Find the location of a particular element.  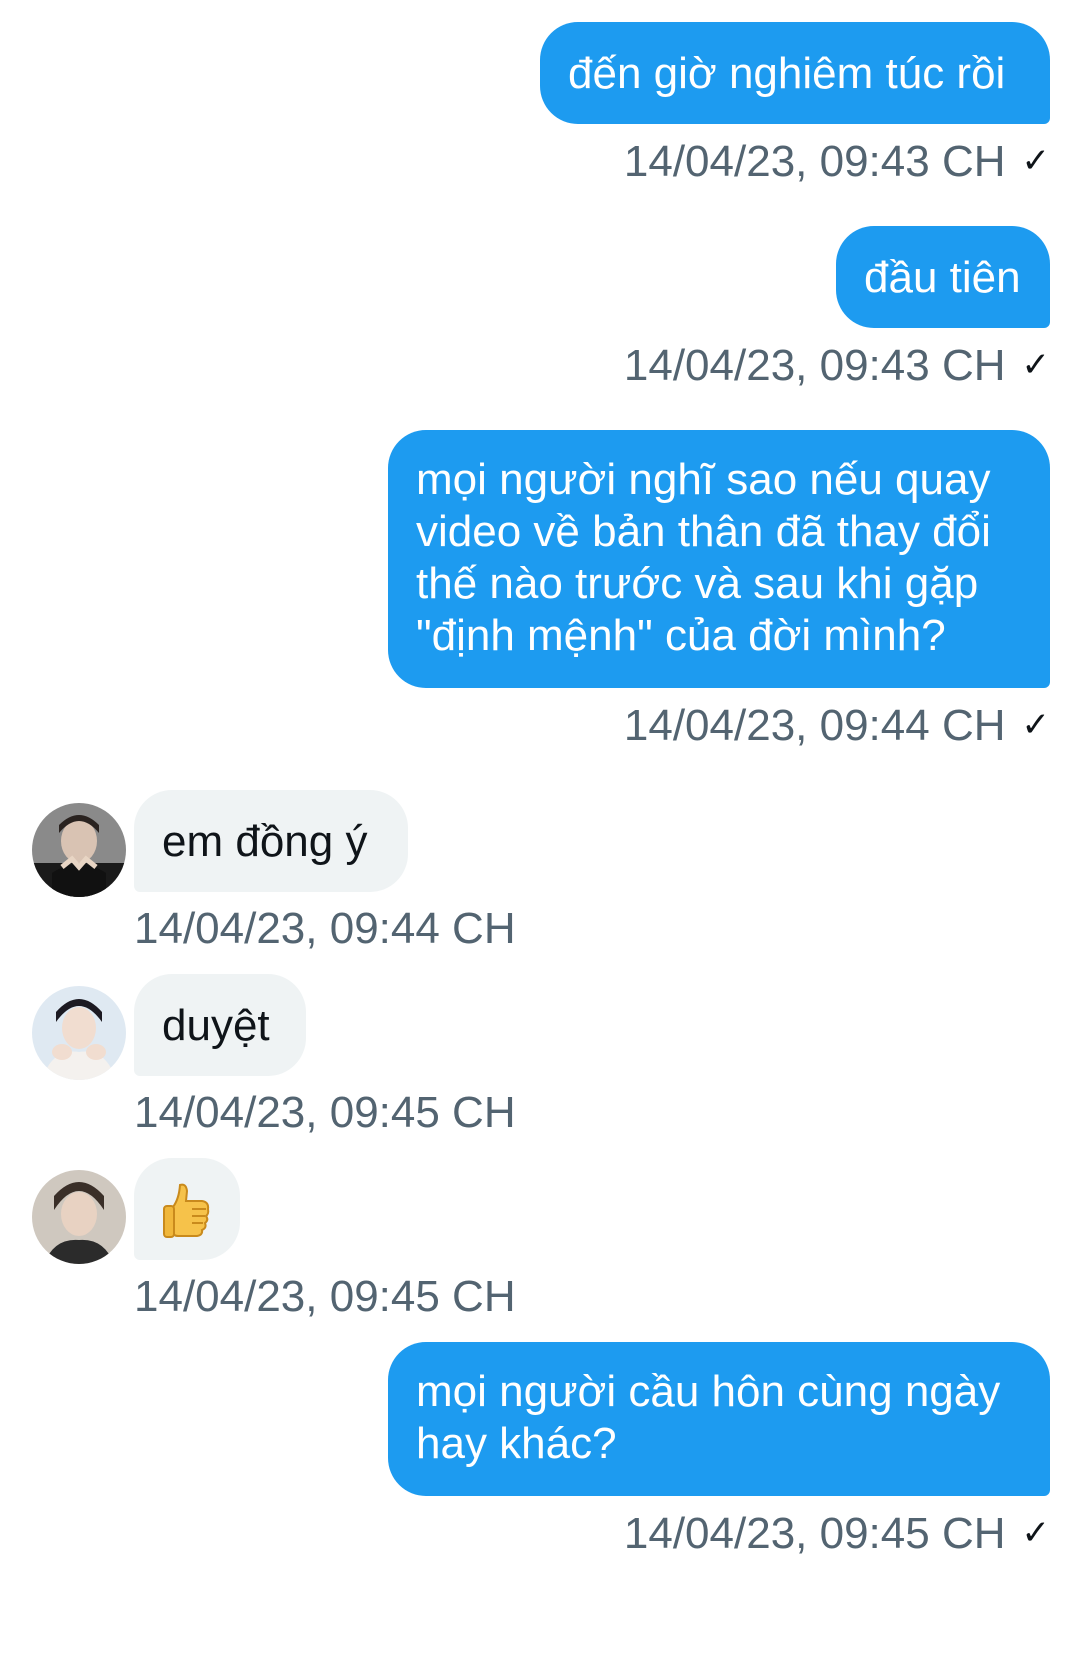

message-text: đến giờ nghiêm túc rồi is located at coordinates (787, 73).